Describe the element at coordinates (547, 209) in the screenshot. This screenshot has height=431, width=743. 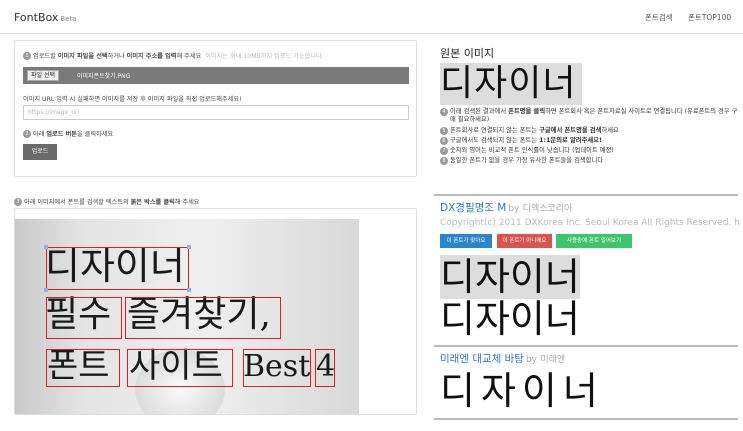
I see `font-maker: 디엑스코리아` at that location.